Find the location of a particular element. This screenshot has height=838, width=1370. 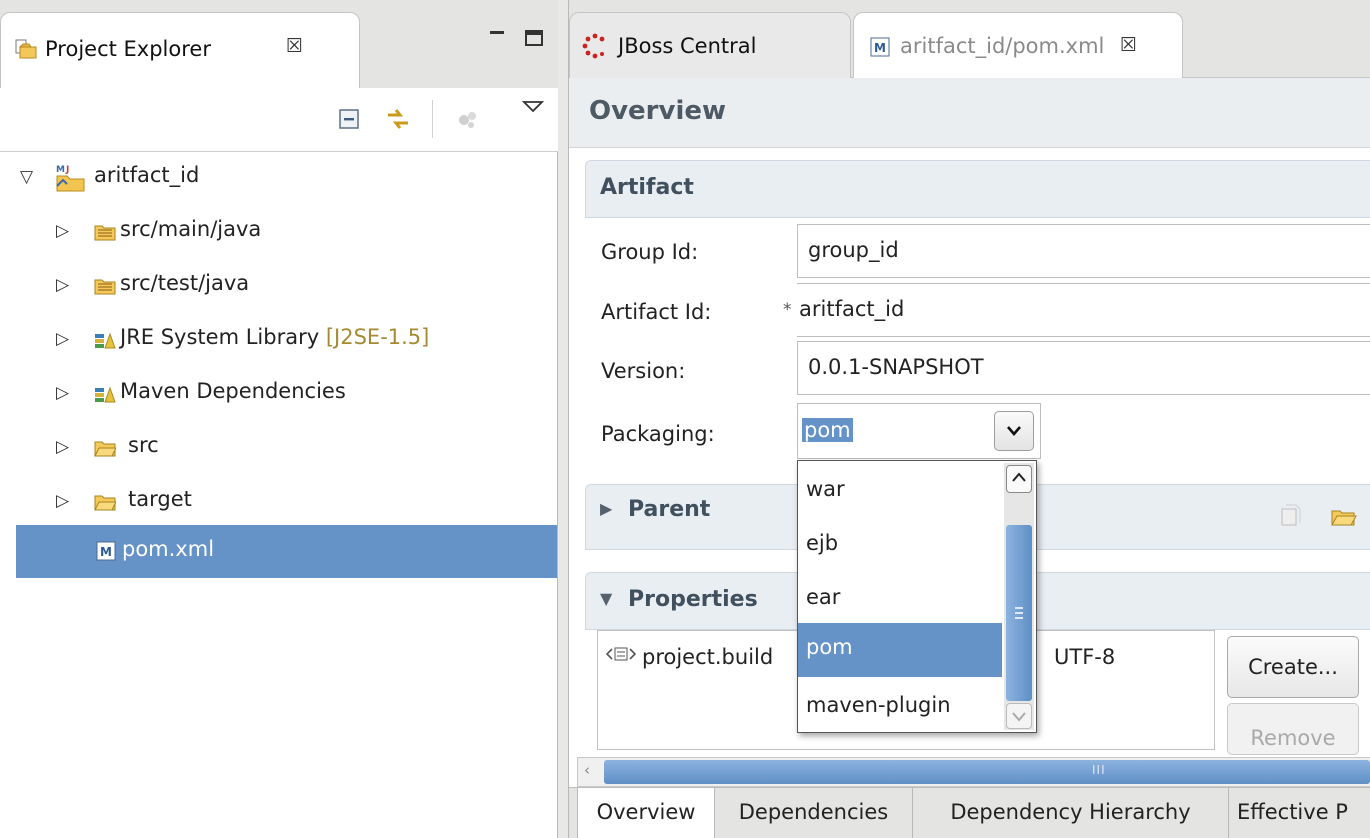

scrollbar-thumb: III is located at coordinates (987, 772).